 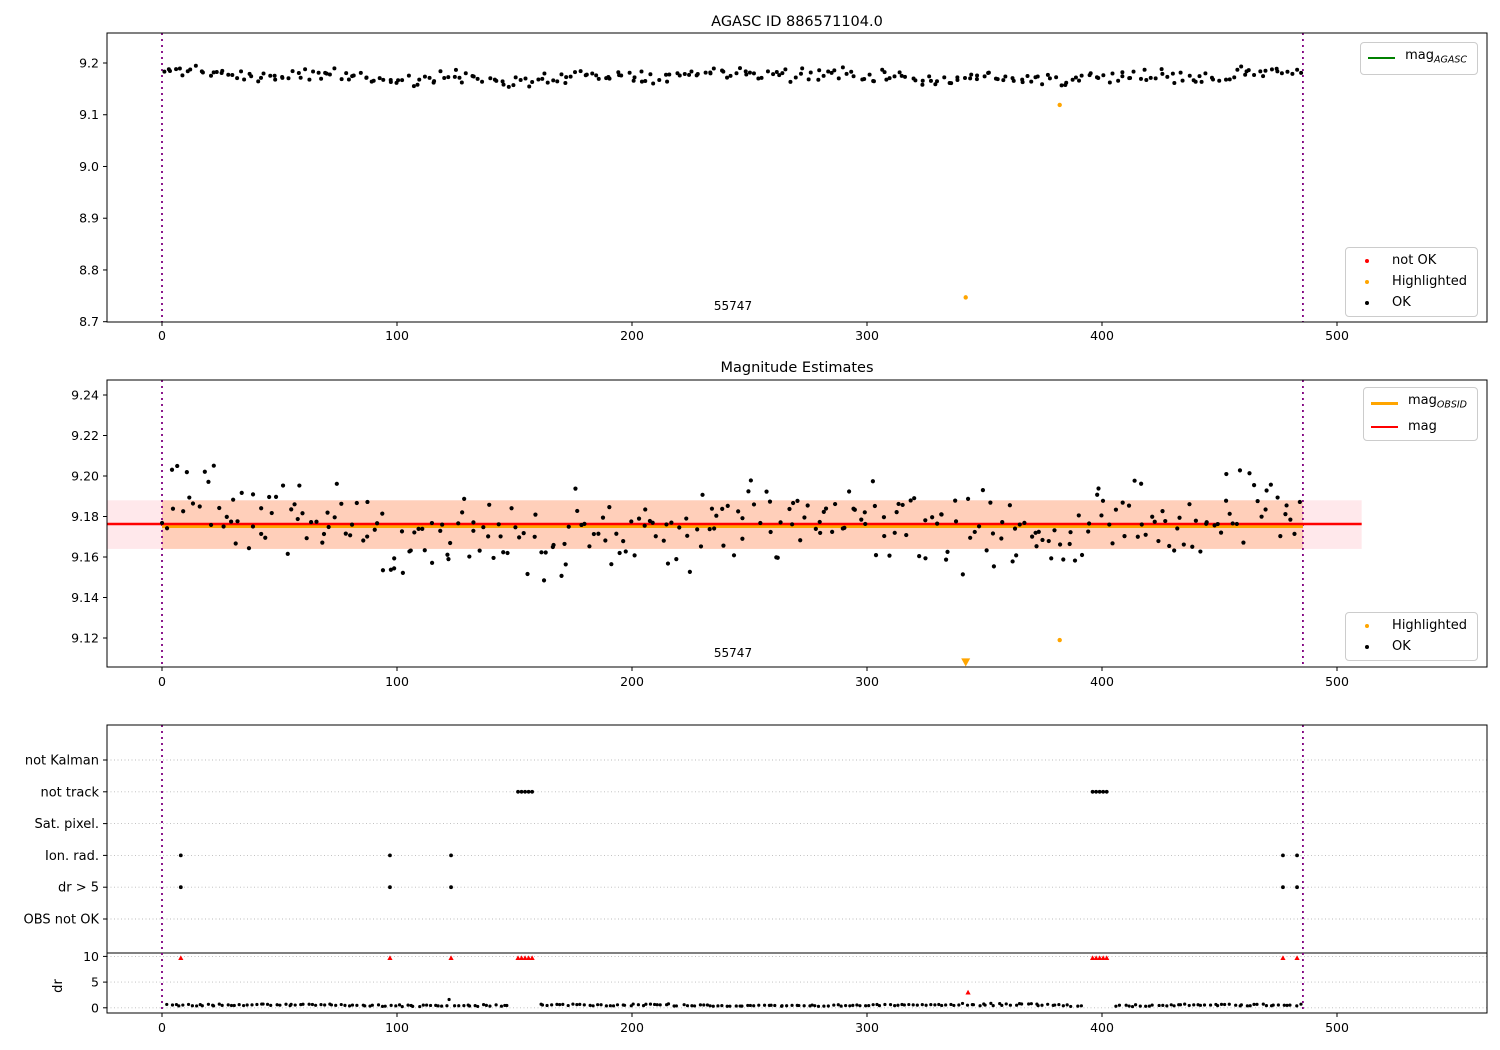 What do you see at coordinates (85, 638) in the screenshot?
I see `y-tick-label: 9.12` at bounding box center [85, 638].